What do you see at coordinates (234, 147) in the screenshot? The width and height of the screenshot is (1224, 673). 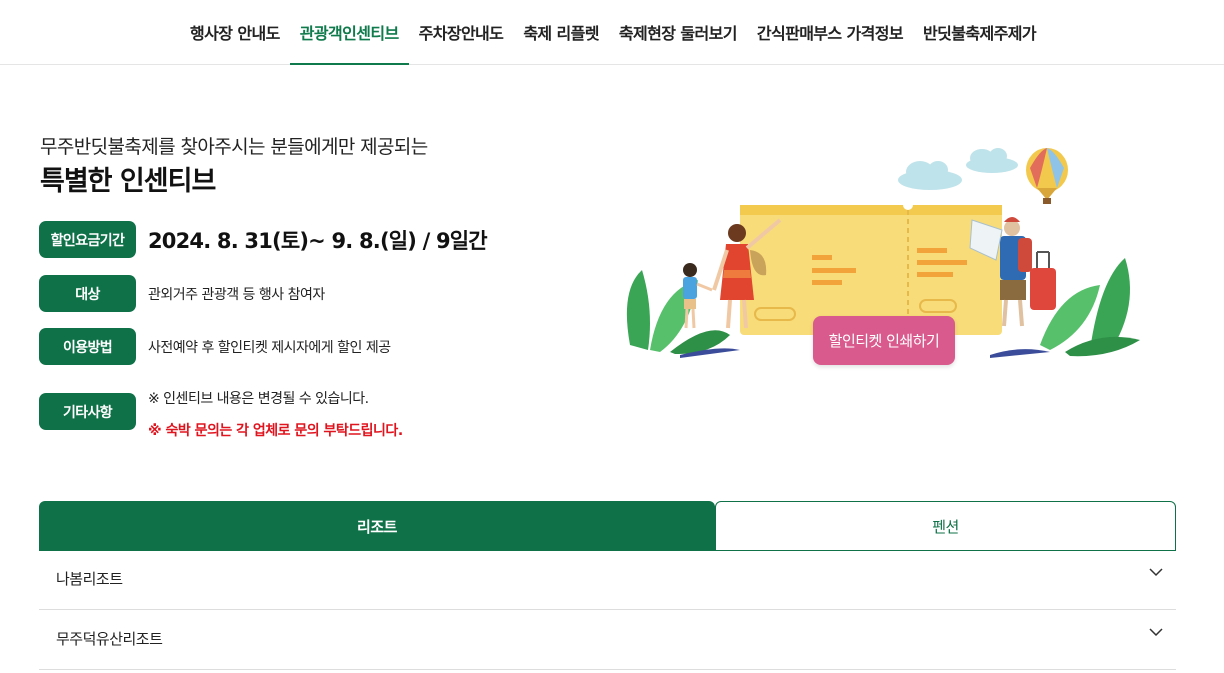 I see `intro-subtitle: 무주반딧불축제를 찾아주시는 분들에게만 제공되는` at bounding box center [234, 147].